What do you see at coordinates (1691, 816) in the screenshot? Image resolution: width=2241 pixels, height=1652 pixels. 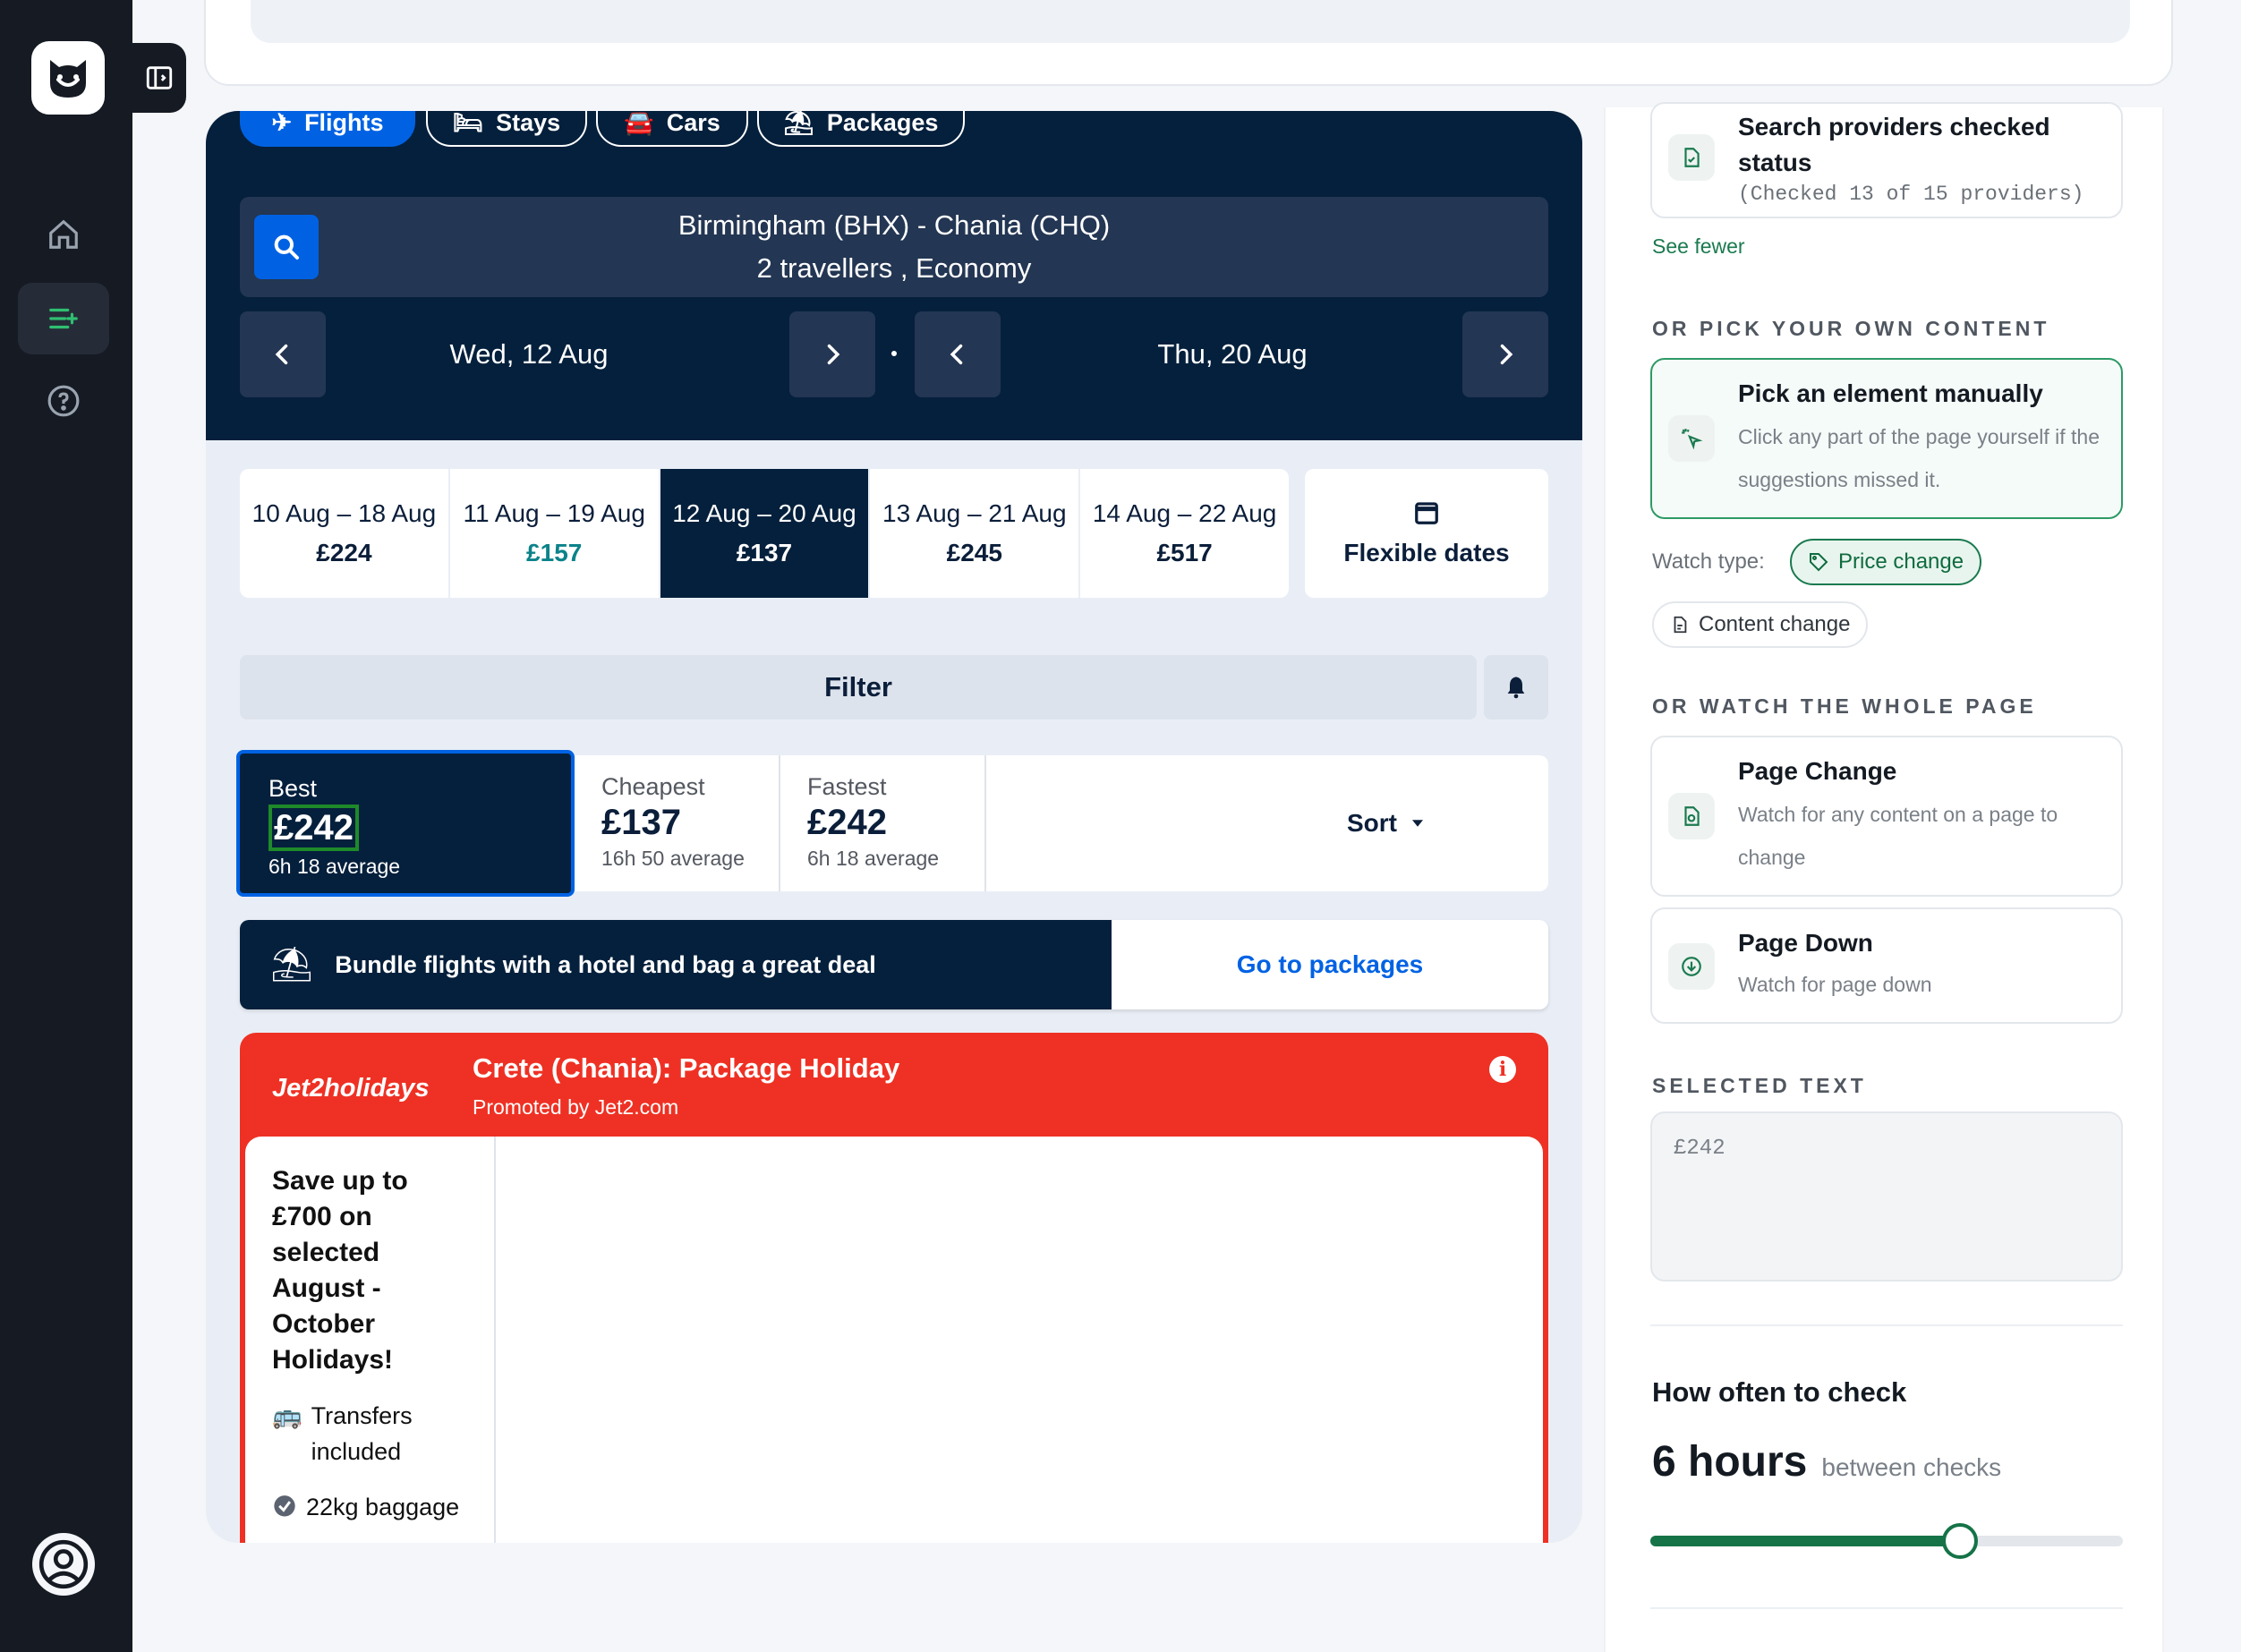 I see `page-refresh-icon` at bounding box center [1691, 816].